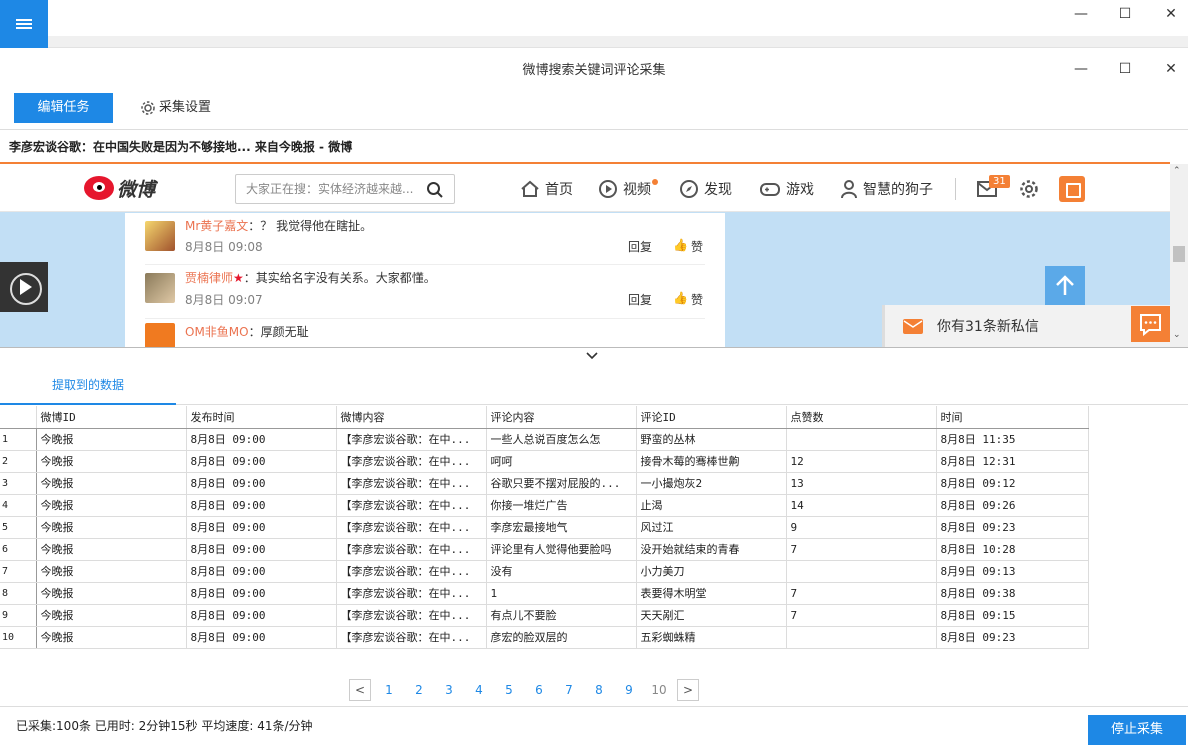  Describe the element at coordinates (770, 189) in the screenshot. I see `gamepad-icon` at that location.